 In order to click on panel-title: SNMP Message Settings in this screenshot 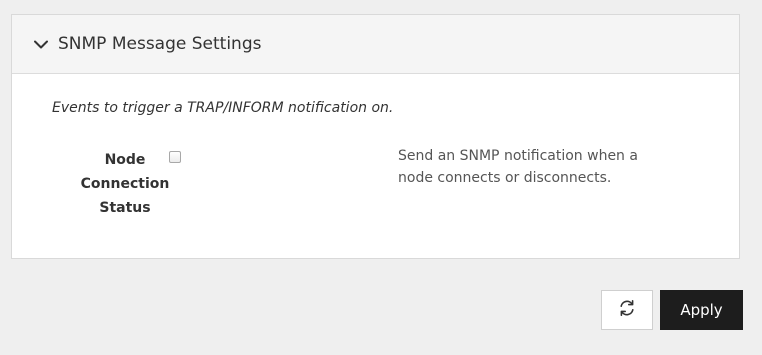, I will do `click(160, 44)`.